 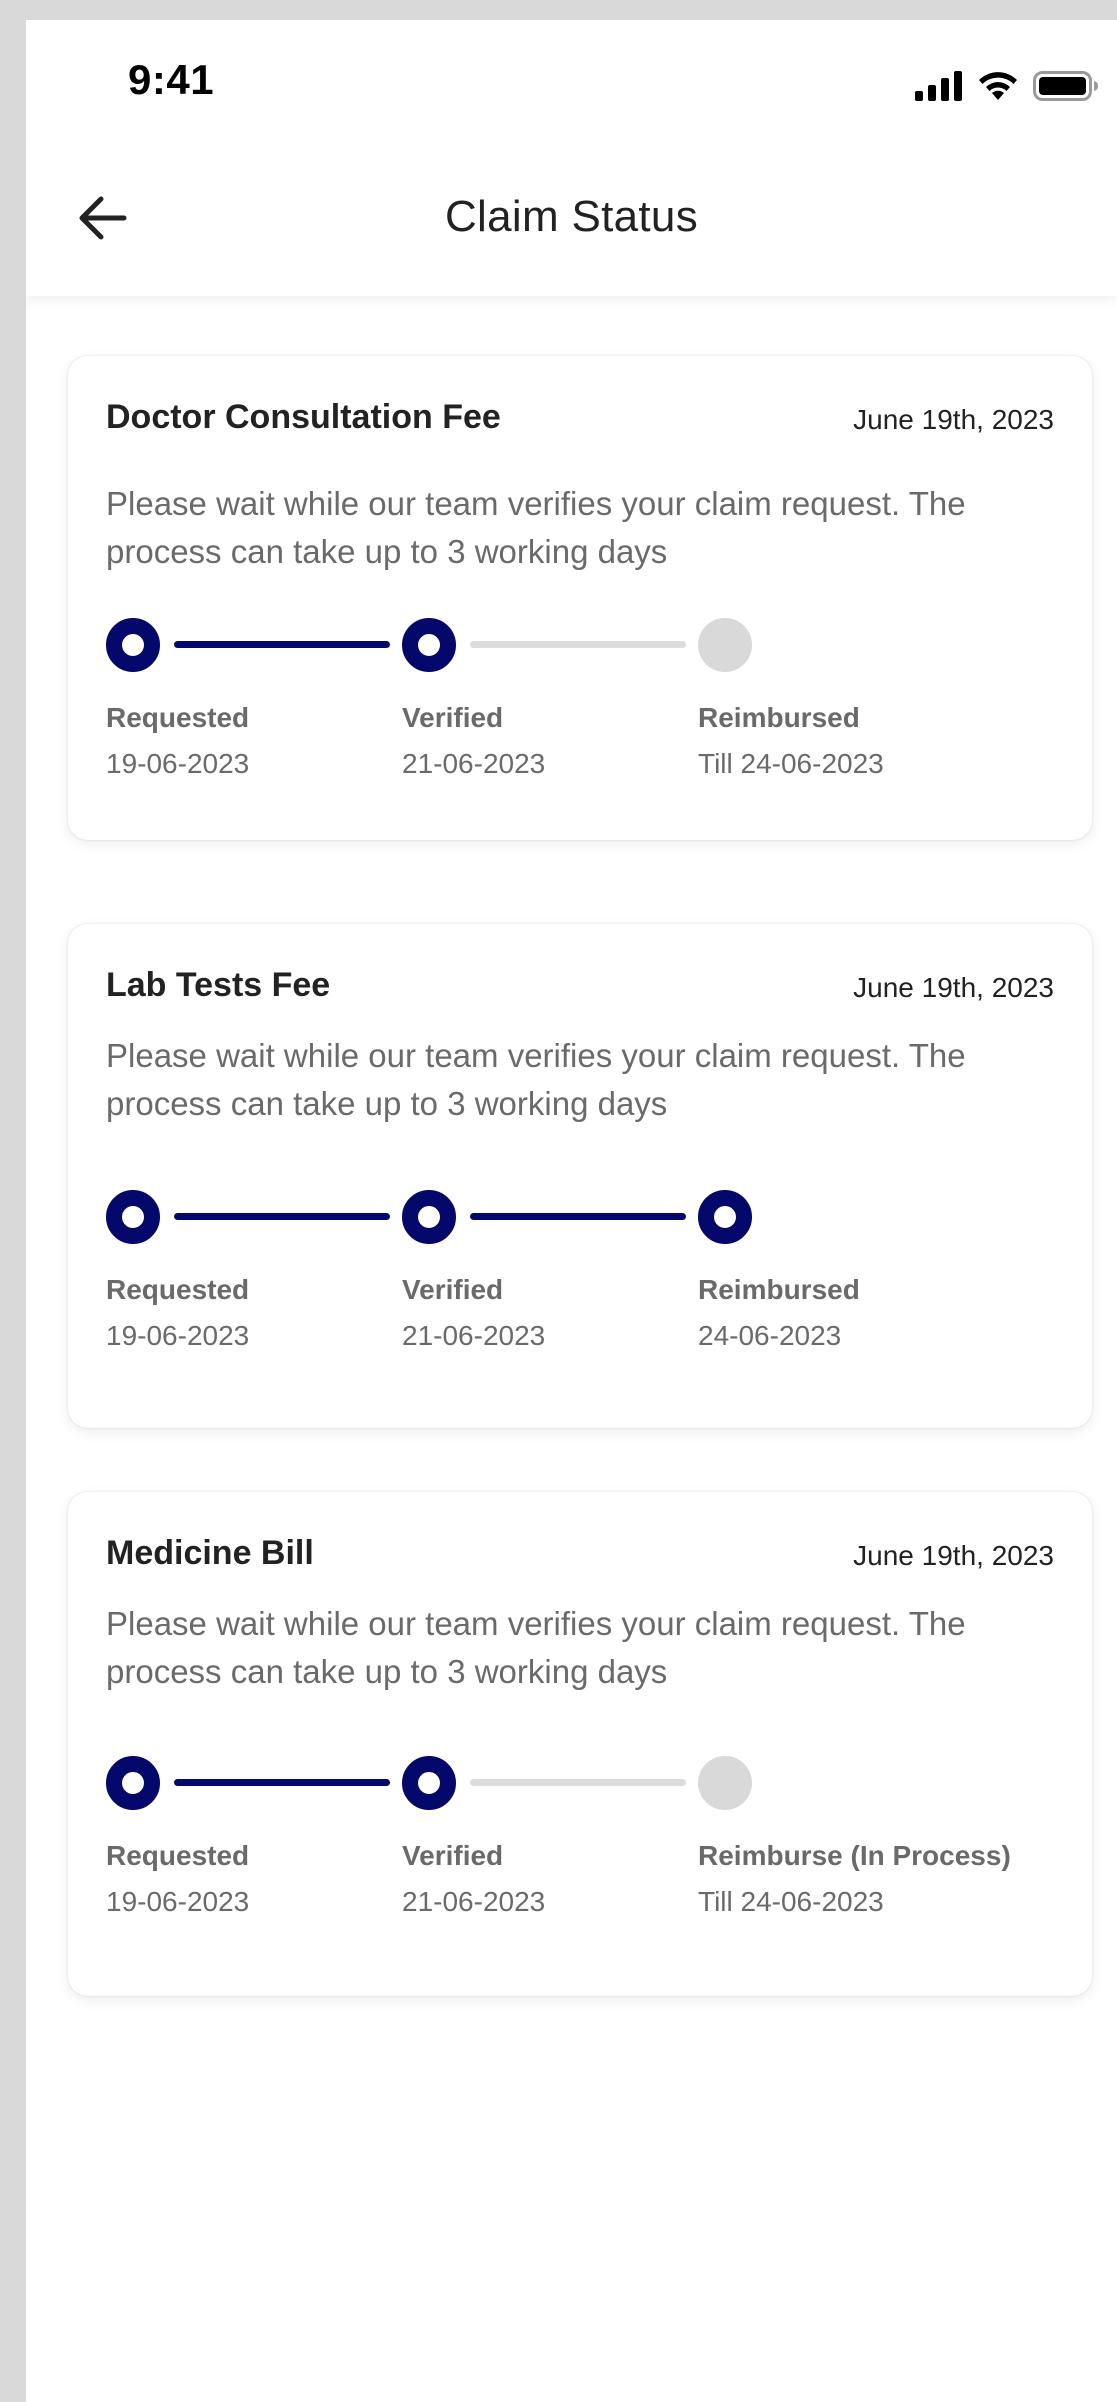 I want to click on step-date: 24-06-2023, so click(x=770, y=1335).